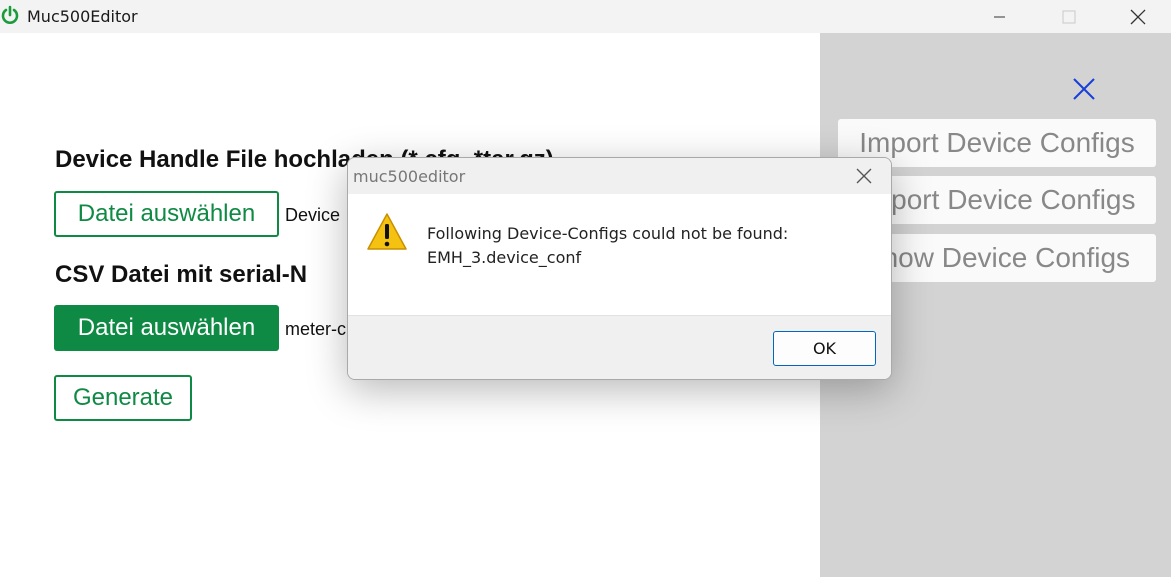  I want to click on minimize-button, so click(1000, 16).